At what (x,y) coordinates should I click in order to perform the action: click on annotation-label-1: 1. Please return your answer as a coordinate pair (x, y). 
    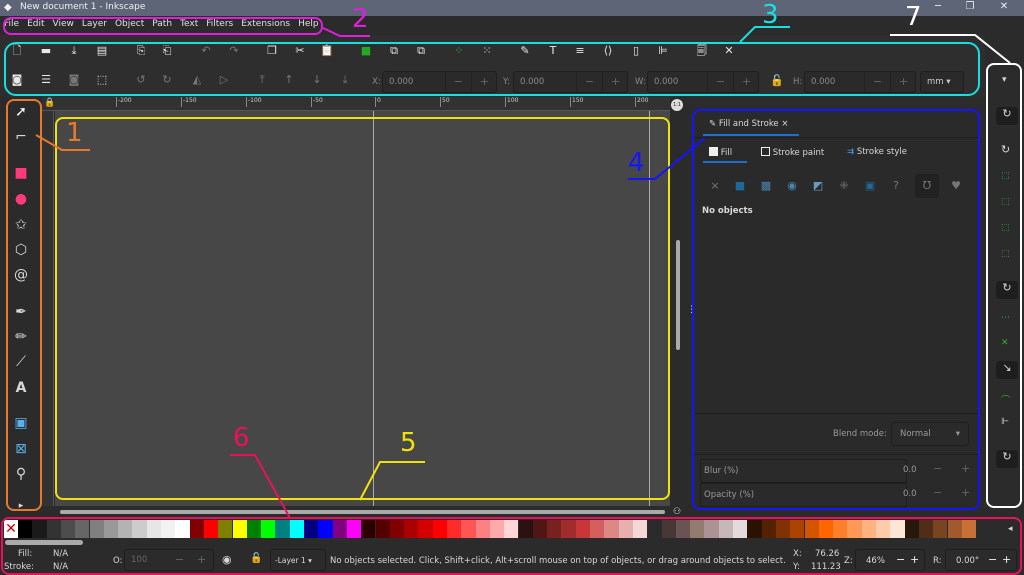
    Looking at the image, I should click on (74, 133).